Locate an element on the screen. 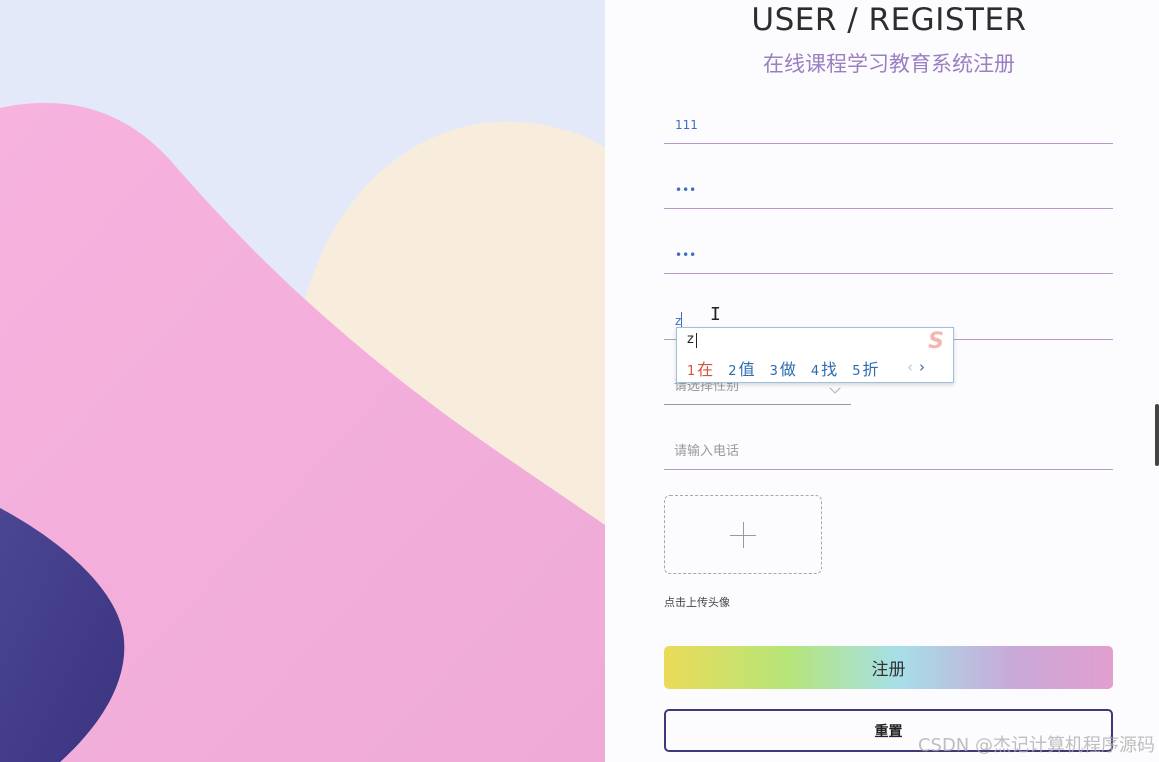 This screenshot has width=1159, height=762. ime-composition: z is located at coordinates (690, 339).